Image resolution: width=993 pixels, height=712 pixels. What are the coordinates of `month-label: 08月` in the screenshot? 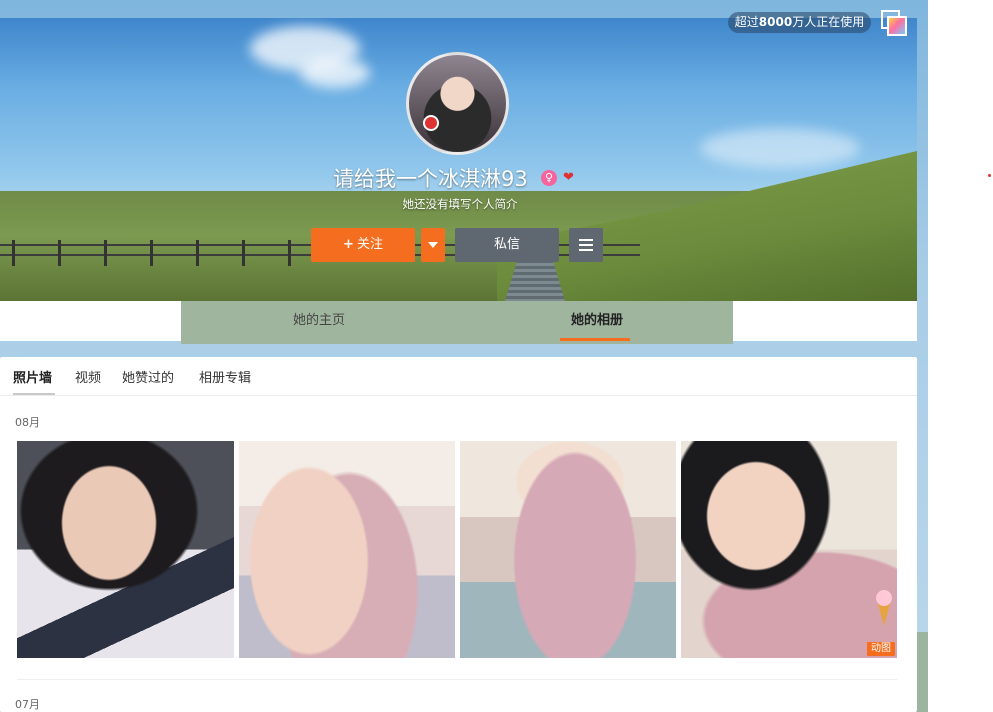 It's located at (27, 422).